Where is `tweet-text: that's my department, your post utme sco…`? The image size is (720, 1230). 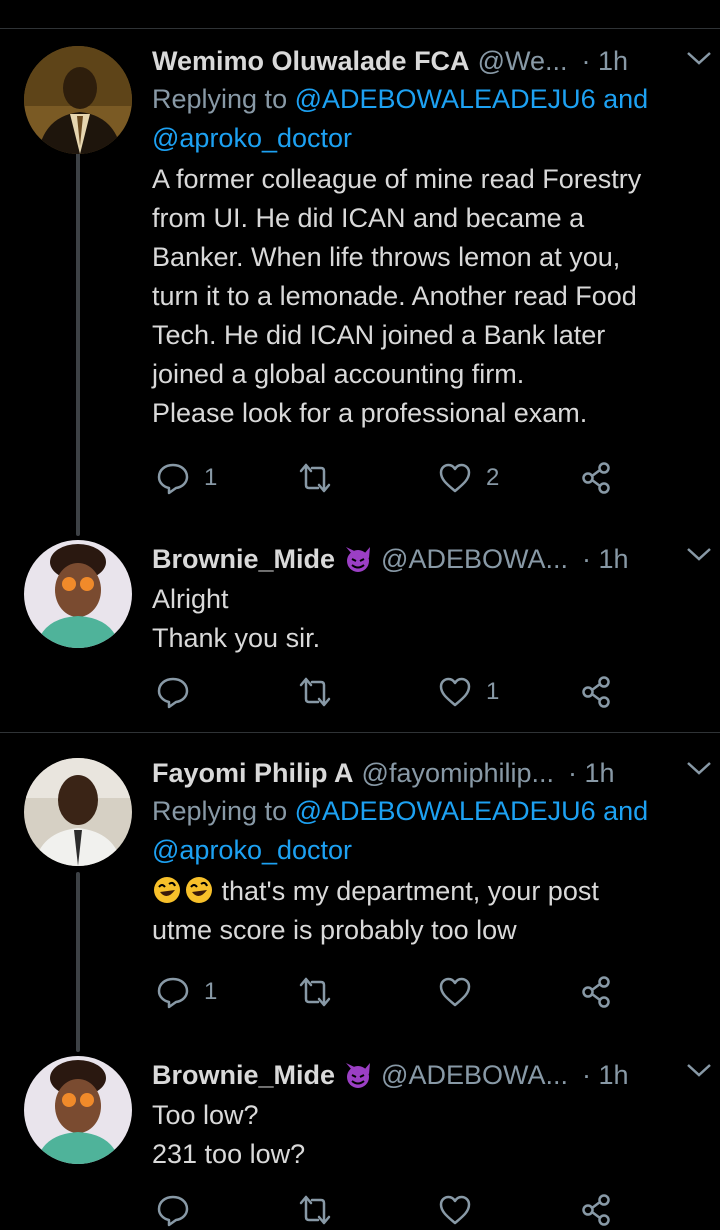
tweet-text: that's my department, your post utme sco… is located at coordinates (375, 910).